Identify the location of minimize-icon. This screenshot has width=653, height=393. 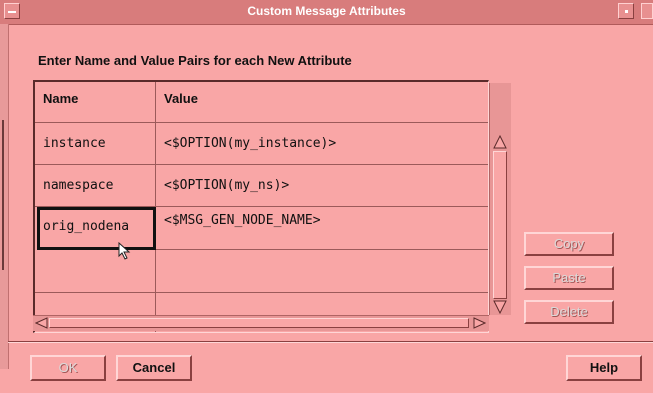
(626, 11).